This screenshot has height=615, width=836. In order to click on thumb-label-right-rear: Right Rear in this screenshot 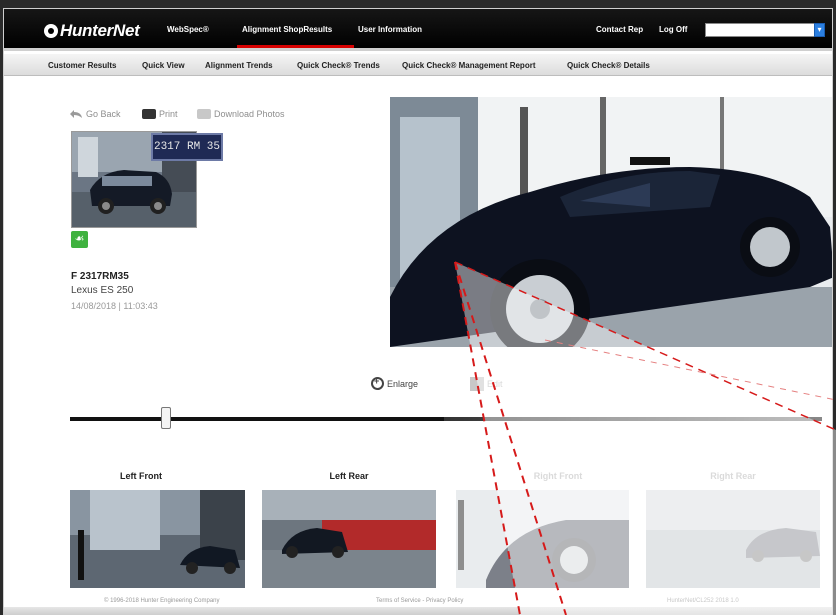, I will do `click(733, 476)`.